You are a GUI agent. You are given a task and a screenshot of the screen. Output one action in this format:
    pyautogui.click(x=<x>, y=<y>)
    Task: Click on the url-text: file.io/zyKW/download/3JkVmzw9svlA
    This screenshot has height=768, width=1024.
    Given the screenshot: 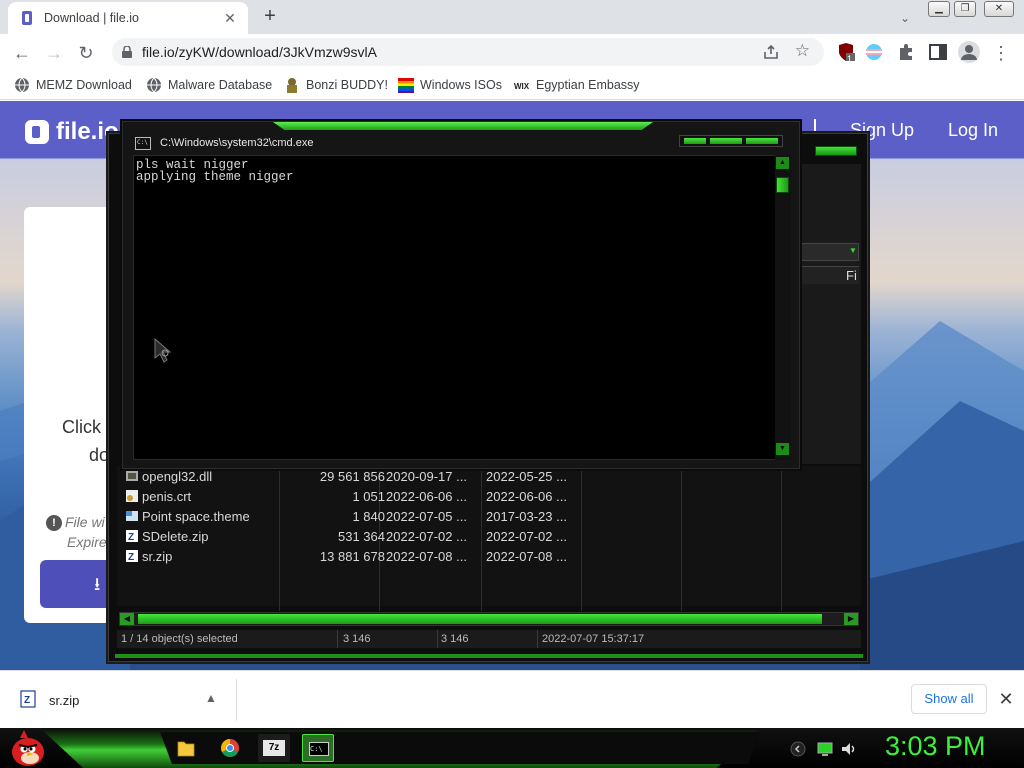 What is the action you would take?
    pyautogui.click(x=259, y=52)
    